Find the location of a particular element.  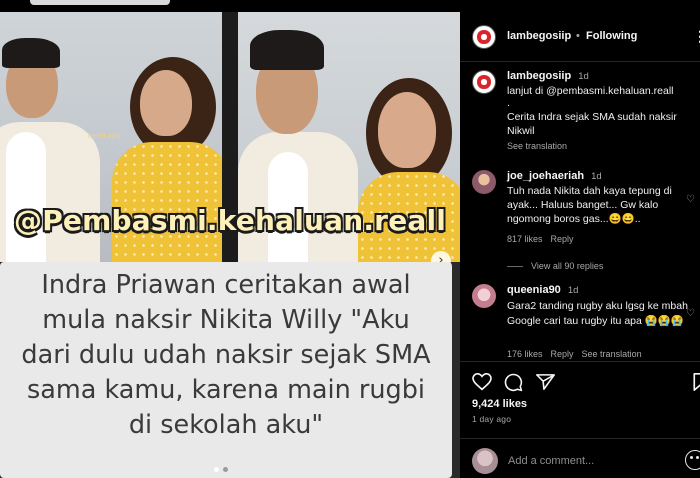

view-replies-text: View all 90 replies is located at coordinates (567, 266).